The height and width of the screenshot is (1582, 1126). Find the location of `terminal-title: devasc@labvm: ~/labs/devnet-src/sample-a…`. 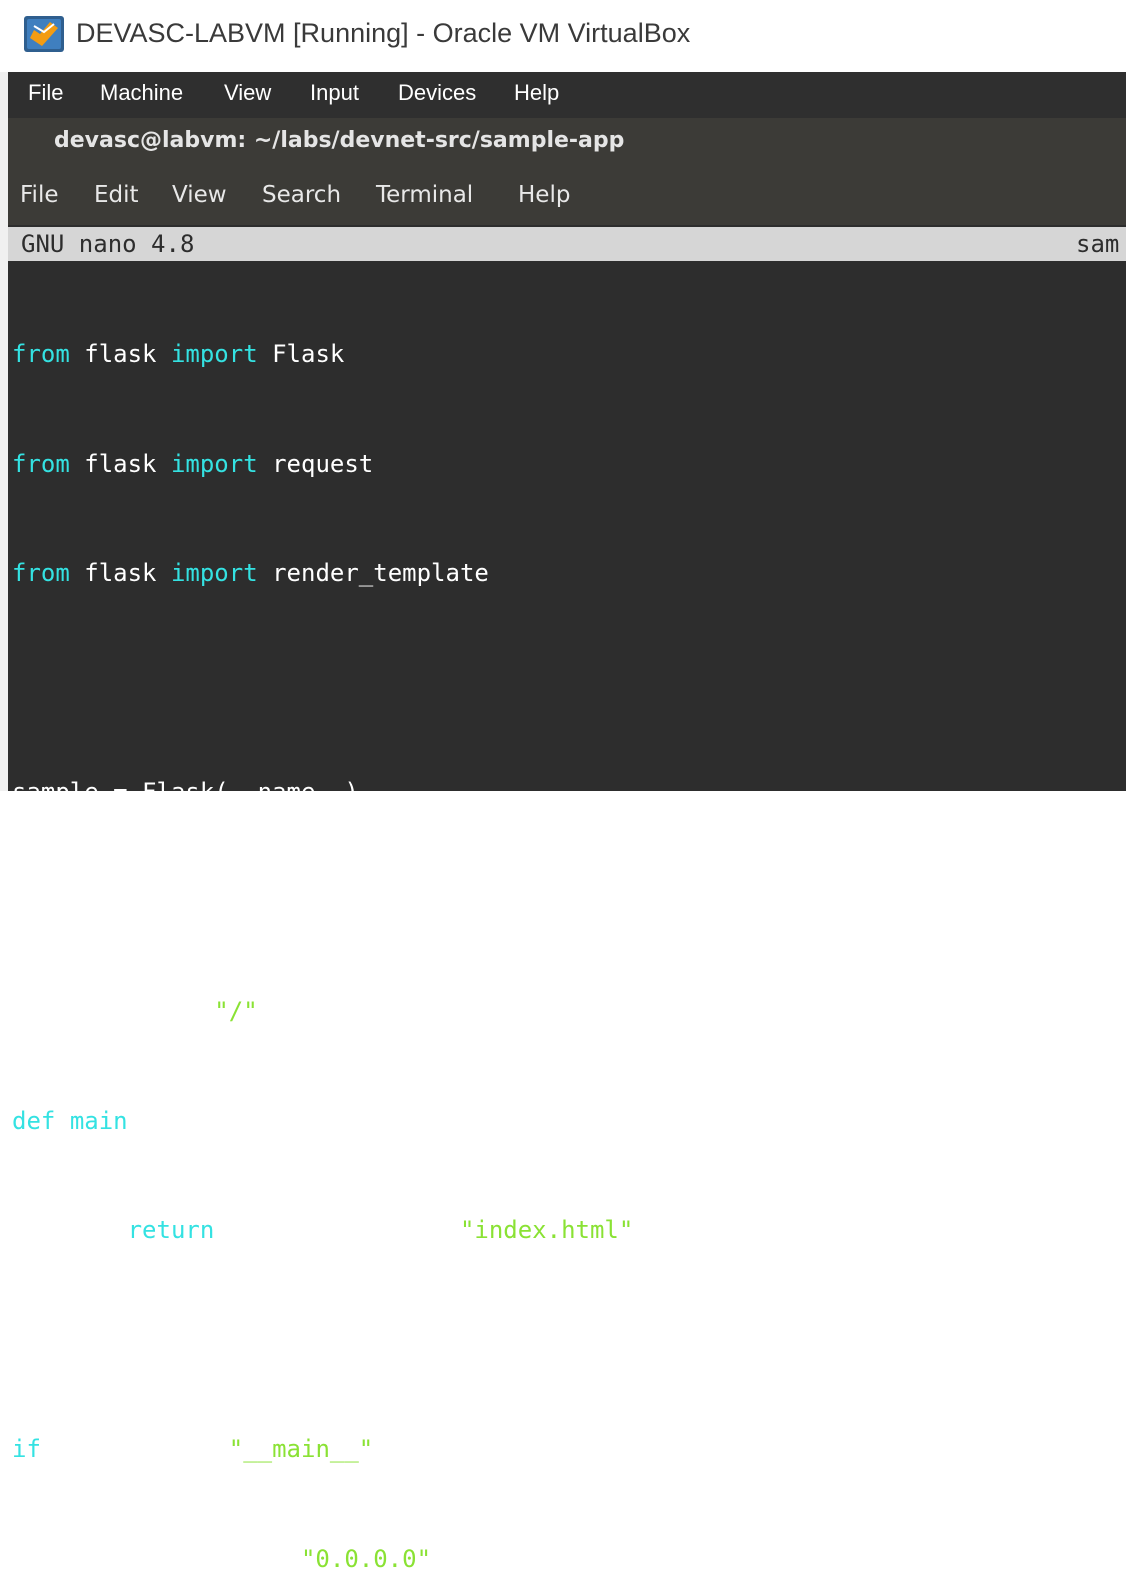

terminal-title: devasc@labvm: ~/labs/devnet-src/sample-a… is located at coordinates (339, 140).